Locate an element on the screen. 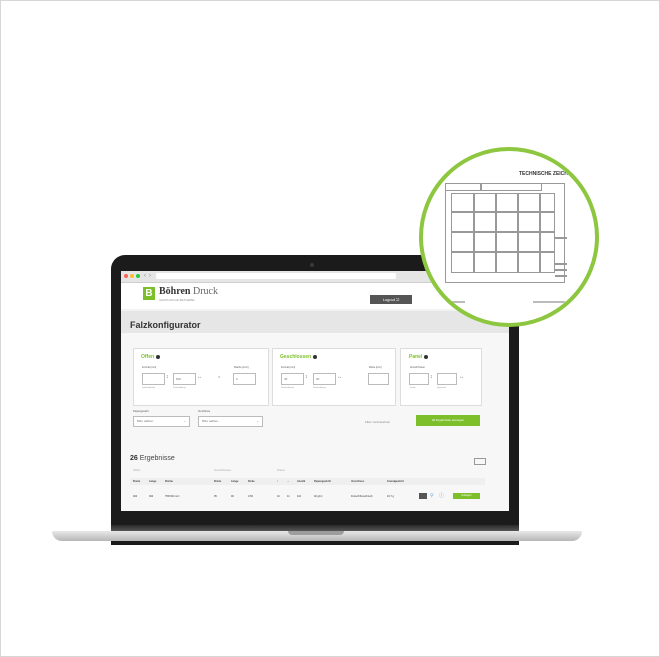 Image resolution: width=660 pixels, height=657 pixels. column-header: Fläche is located at coordinates (169, 481).